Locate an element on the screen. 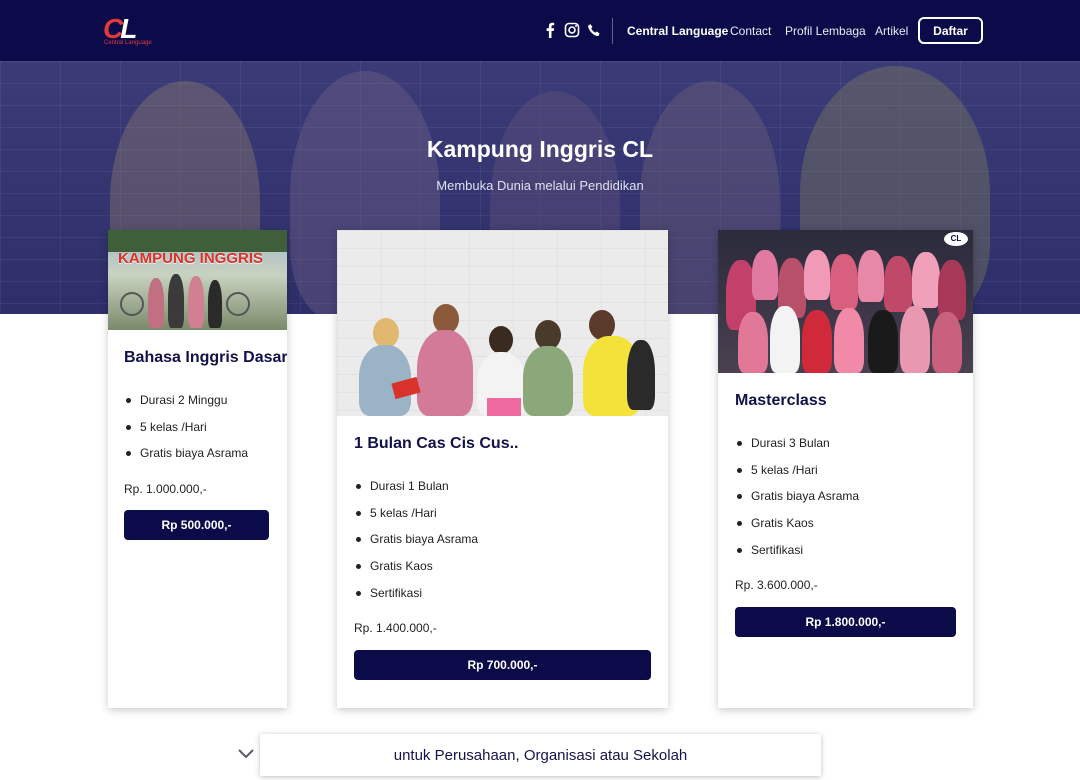 The image size is (1080, 780). nav-link-contact: Contact is located at coordinates (750, 31).